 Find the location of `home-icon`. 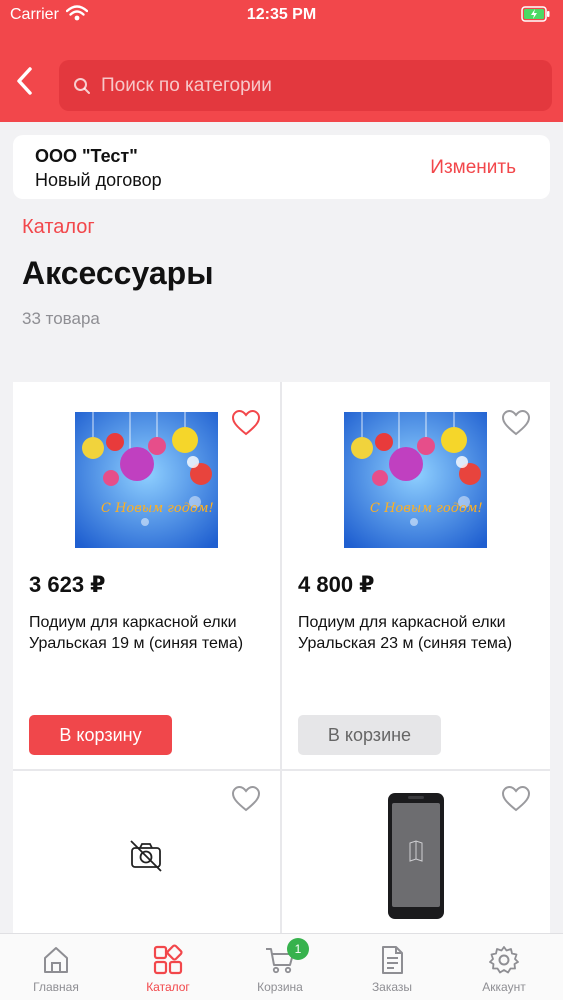

home-icon is located at coordinates (56, 960).